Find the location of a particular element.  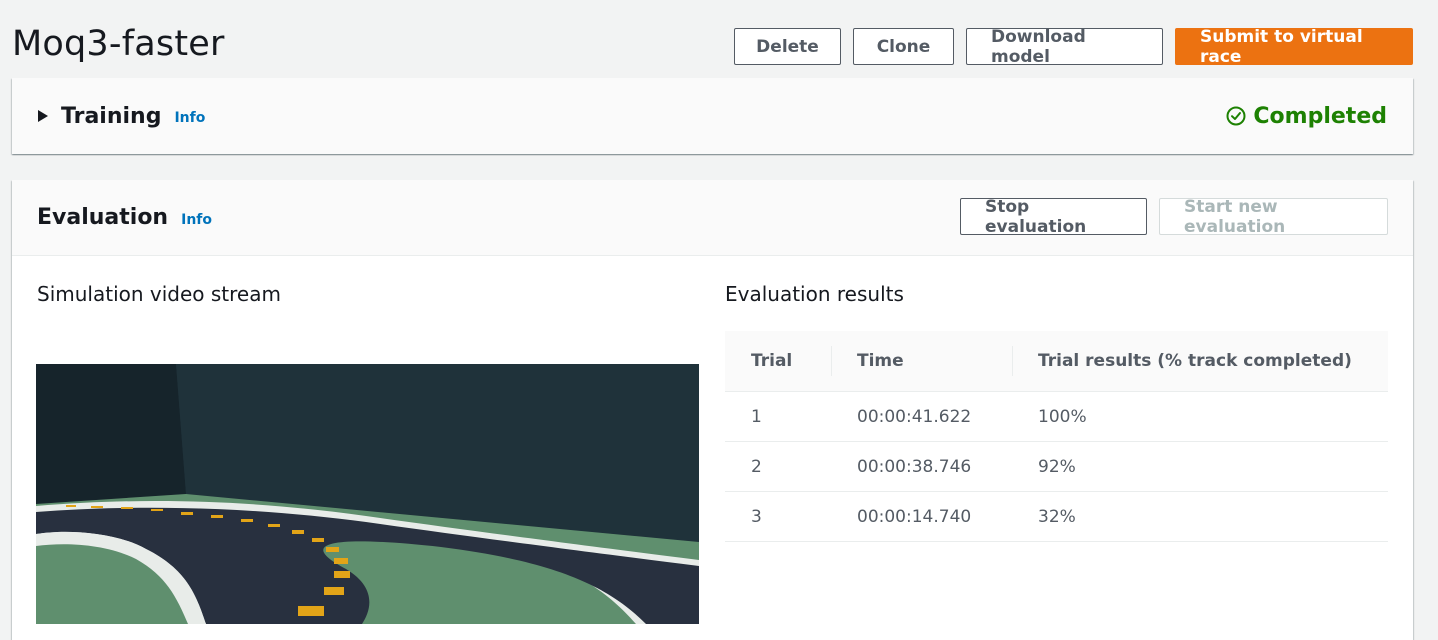

evaluation-results-title: Evaluation results is located at coordinates (814, 294).